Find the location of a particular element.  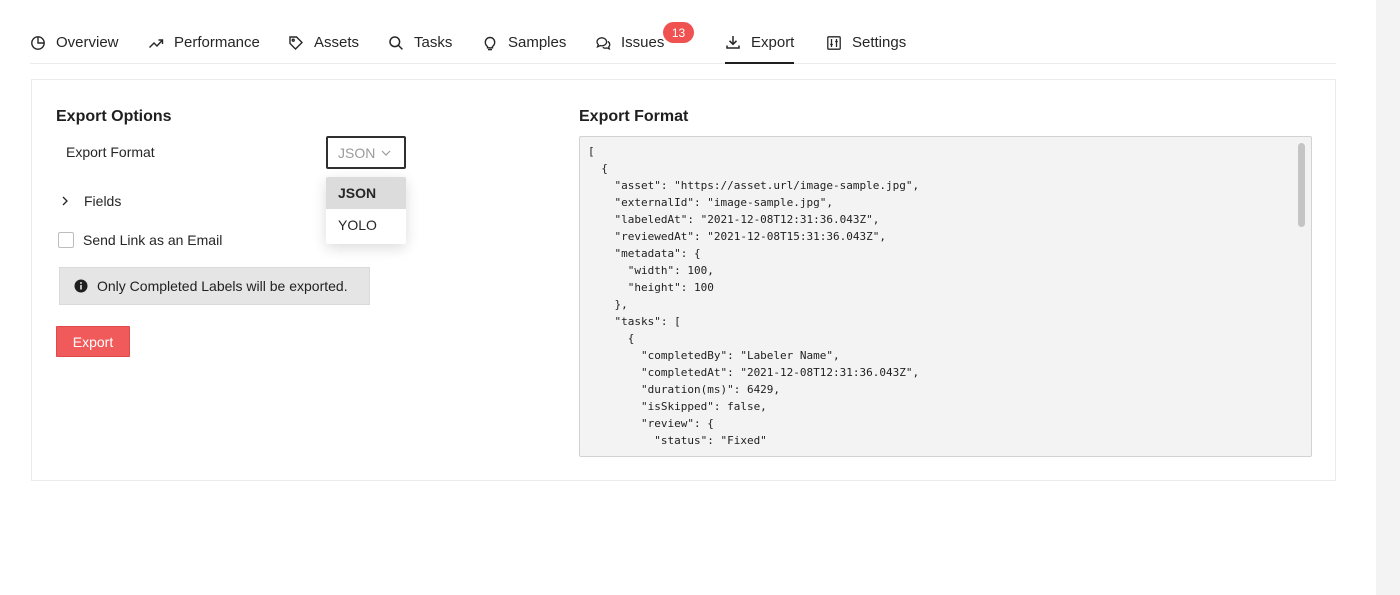

tab-overview: Overview is located at coordinates (74, 42).